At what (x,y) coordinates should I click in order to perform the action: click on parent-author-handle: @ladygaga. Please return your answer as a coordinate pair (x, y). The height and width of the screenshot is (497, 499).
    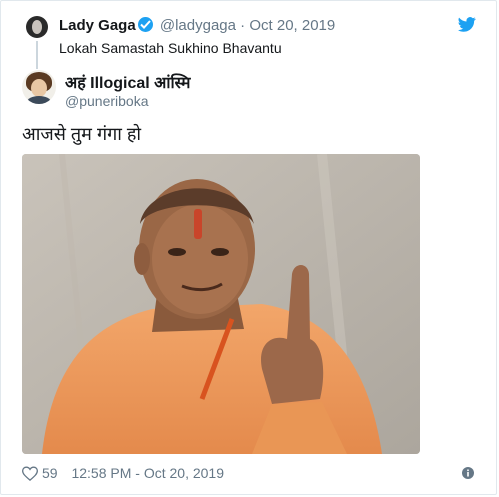
    Looking at the image, I should click on (198, 25).